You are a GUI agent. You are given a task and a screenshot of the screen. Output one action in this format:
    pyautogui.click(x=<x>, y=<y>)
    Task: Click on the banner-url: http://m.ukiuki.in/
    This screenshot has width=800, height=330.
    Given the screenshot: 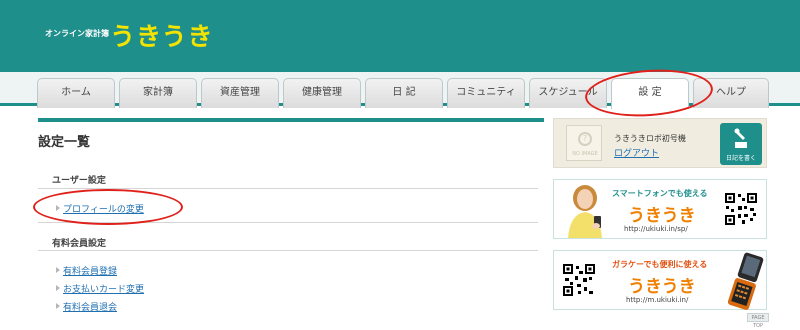 What is the action you would take?
    pyautogui.click(x=657, y=300)
    